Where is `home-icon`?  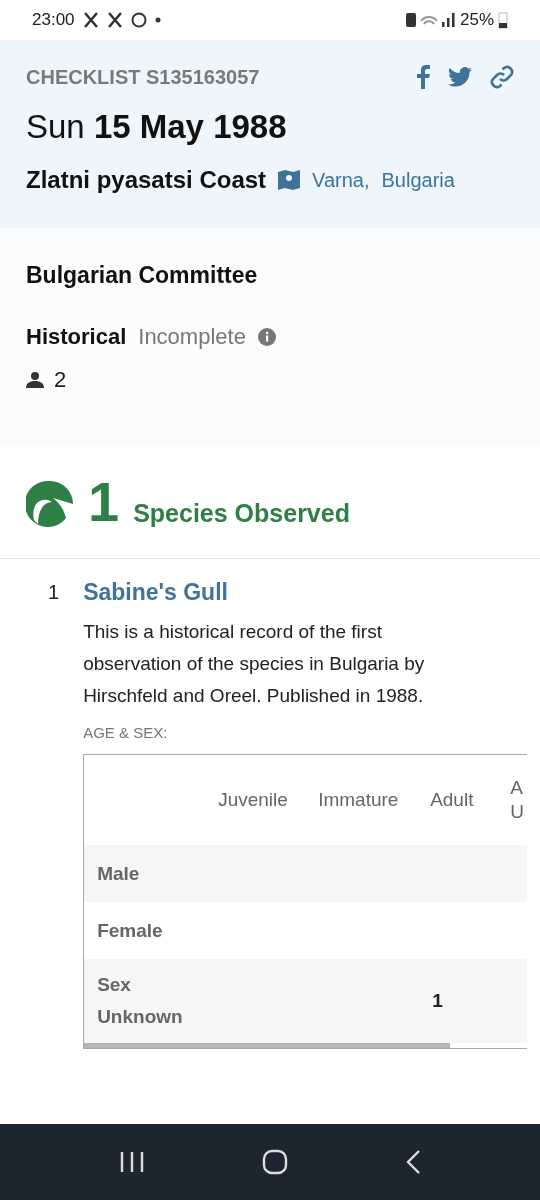
home-icon is located at coordinates (275, 1162).